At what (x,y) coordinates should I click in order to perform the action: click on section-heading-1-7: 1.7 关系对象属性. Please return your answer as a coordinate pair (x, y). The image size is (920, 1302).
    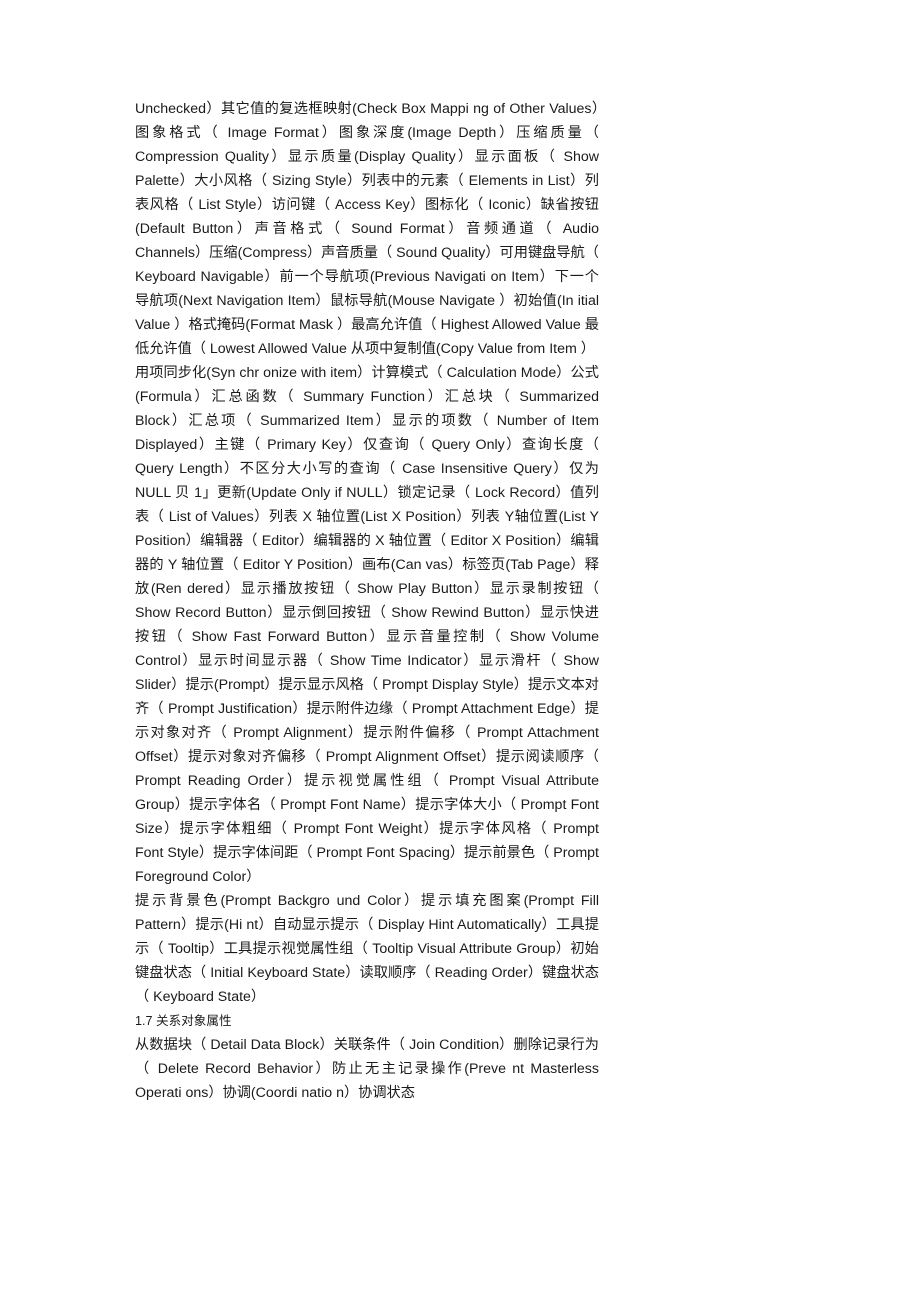
    Looking at the image, I should click on (183, 1021).